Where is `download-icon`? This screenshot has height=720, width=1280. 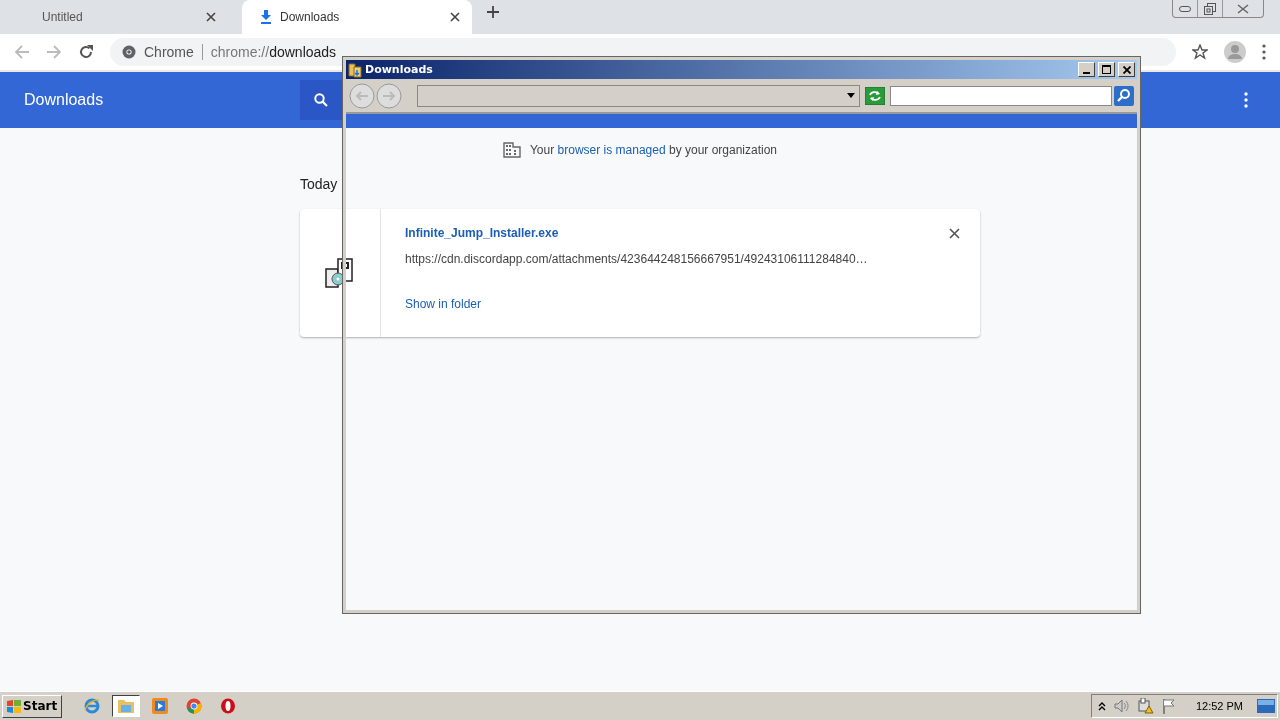
download-icon is located at coordinates (266, 17).